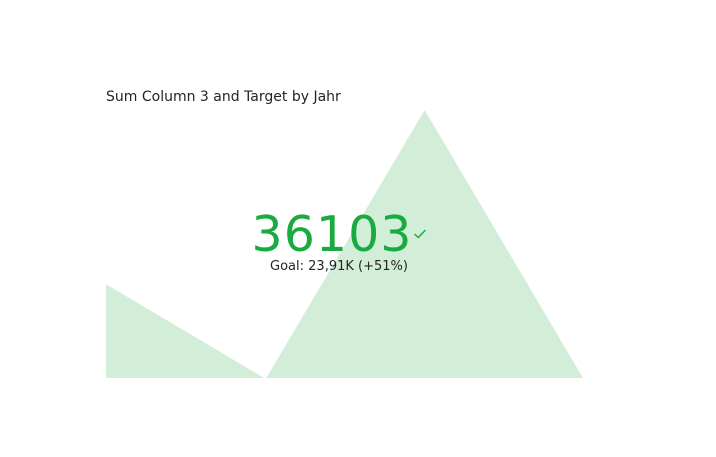  I want to click on kpi-block: 36103 Goal: 23,91K (+51%), so click(339, 240).